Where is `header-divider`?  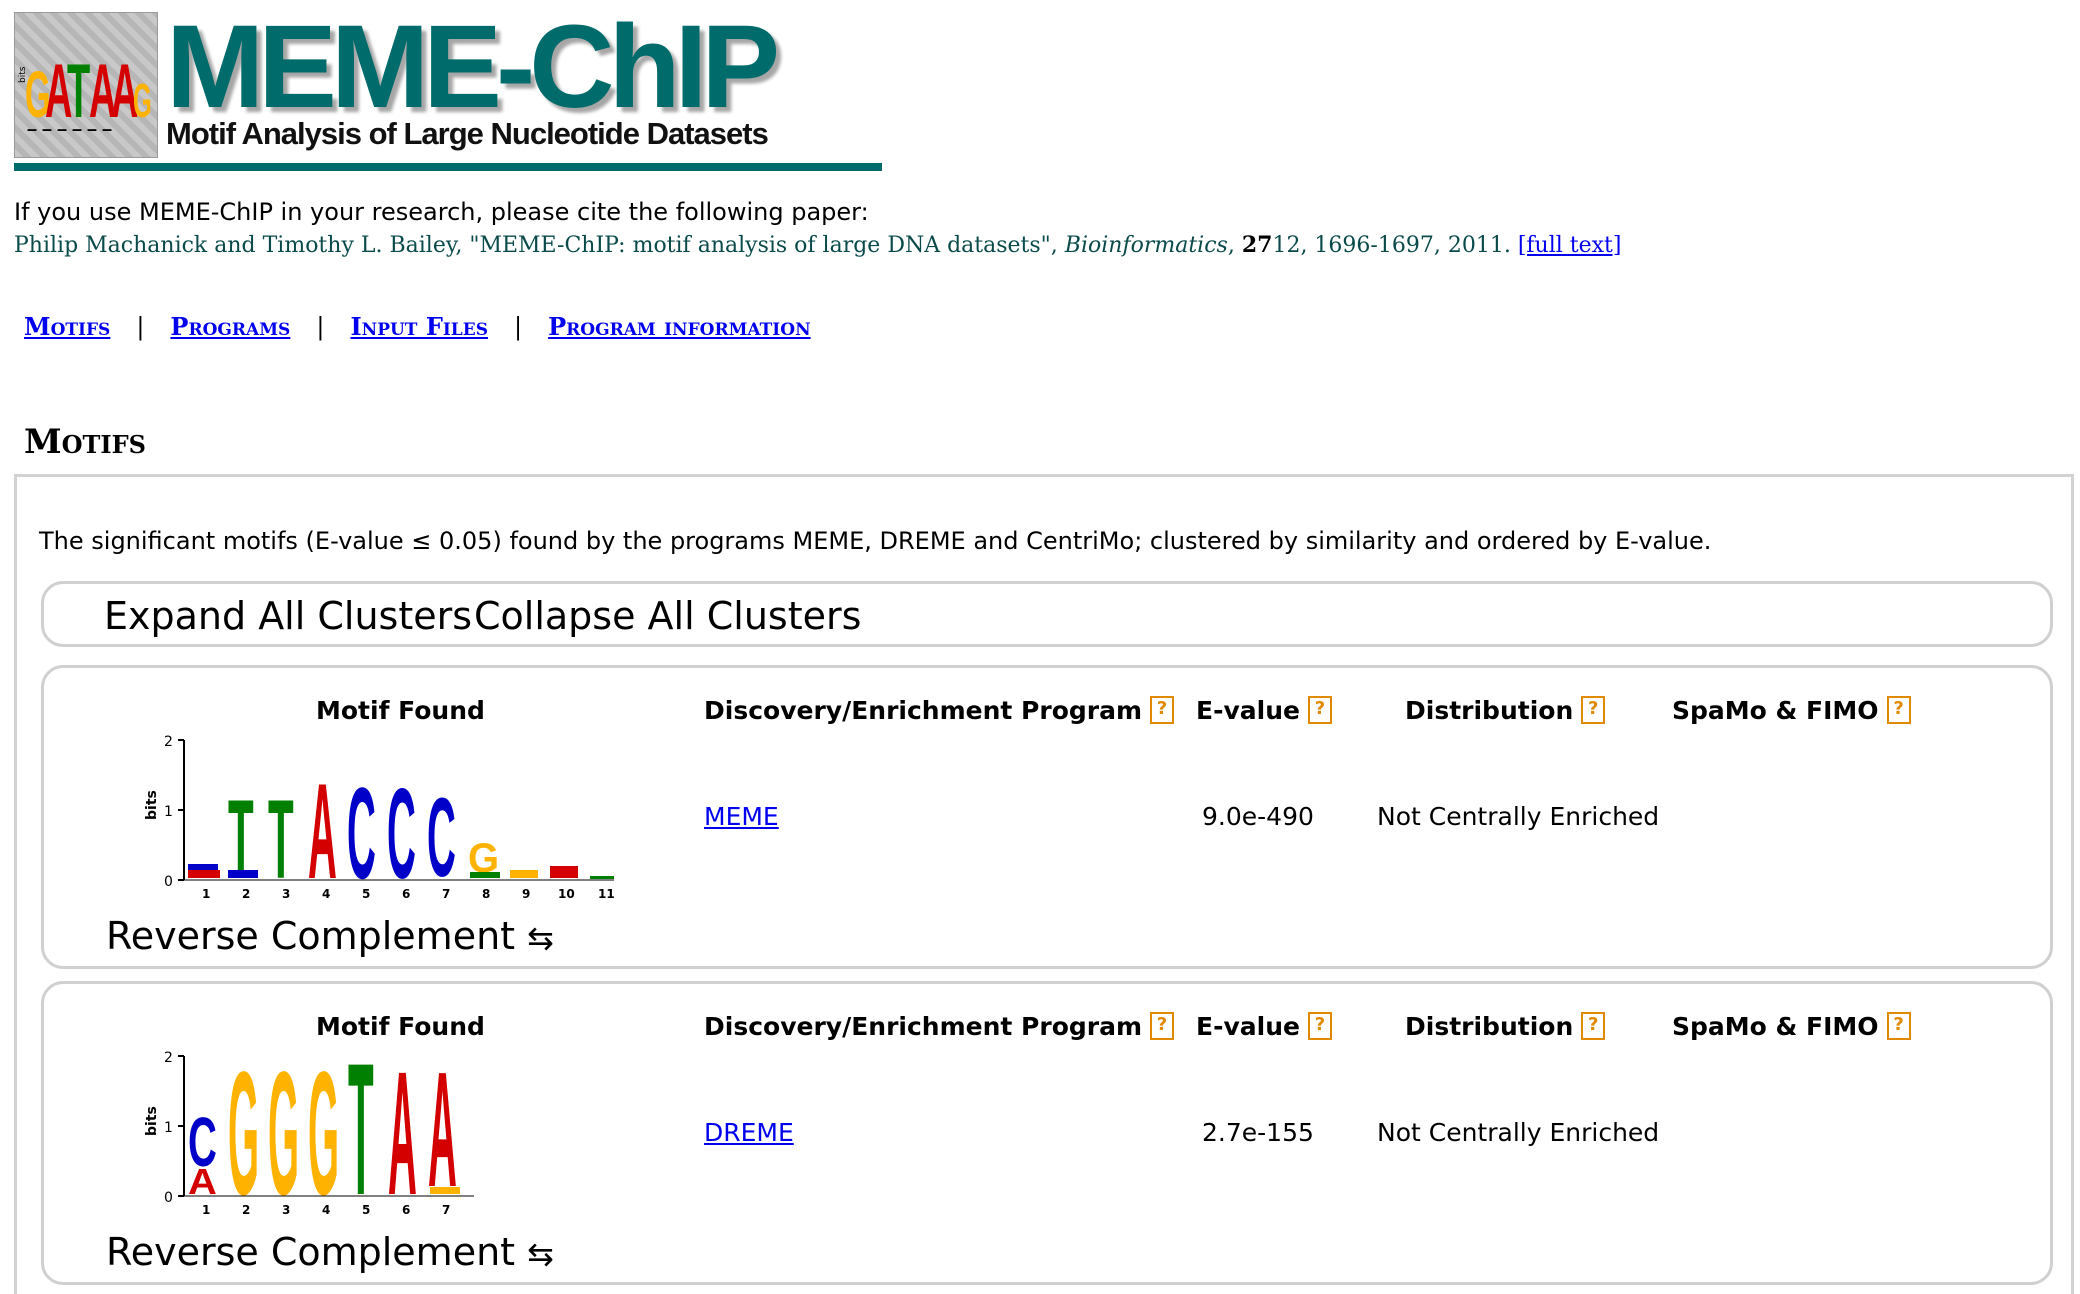 header-divider is located at coordinates (448, 167).